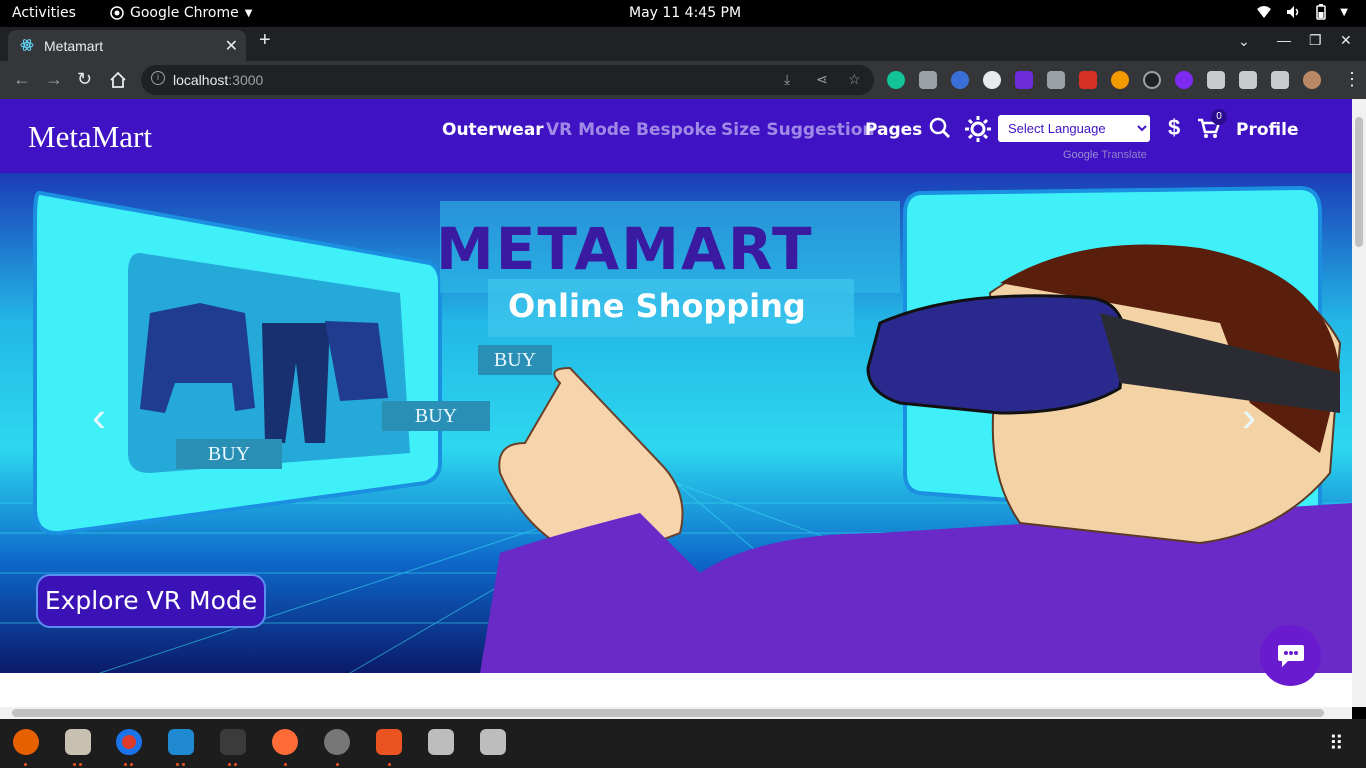  I want to click on chatbot-button, so click(1290, 655).